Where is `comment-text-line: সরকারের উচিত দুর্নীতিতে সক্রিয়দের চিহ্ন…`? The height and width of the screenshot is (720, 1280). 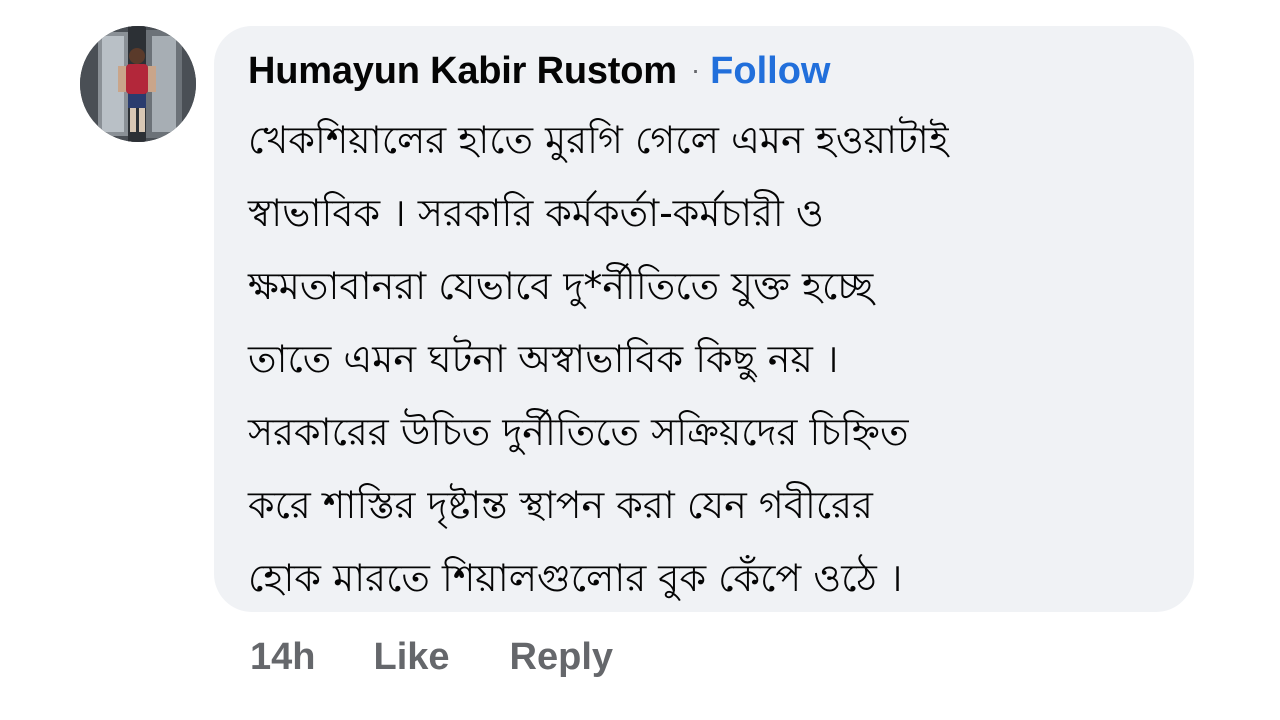
comment-text-line: সরকারের উচিত দুর্নীতিতে সক্রিয়দের চিহ্ন… is located at coordinates (578, 432).